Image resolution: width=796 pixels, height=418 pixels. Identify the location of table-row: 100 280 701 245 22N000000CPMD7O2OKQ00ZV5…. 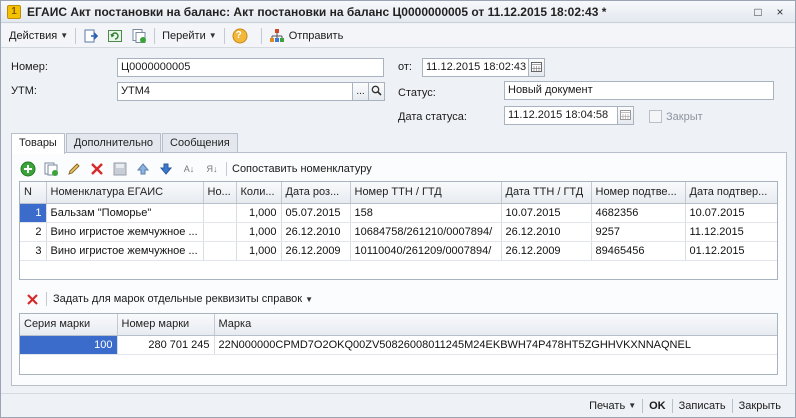
(398, 345).